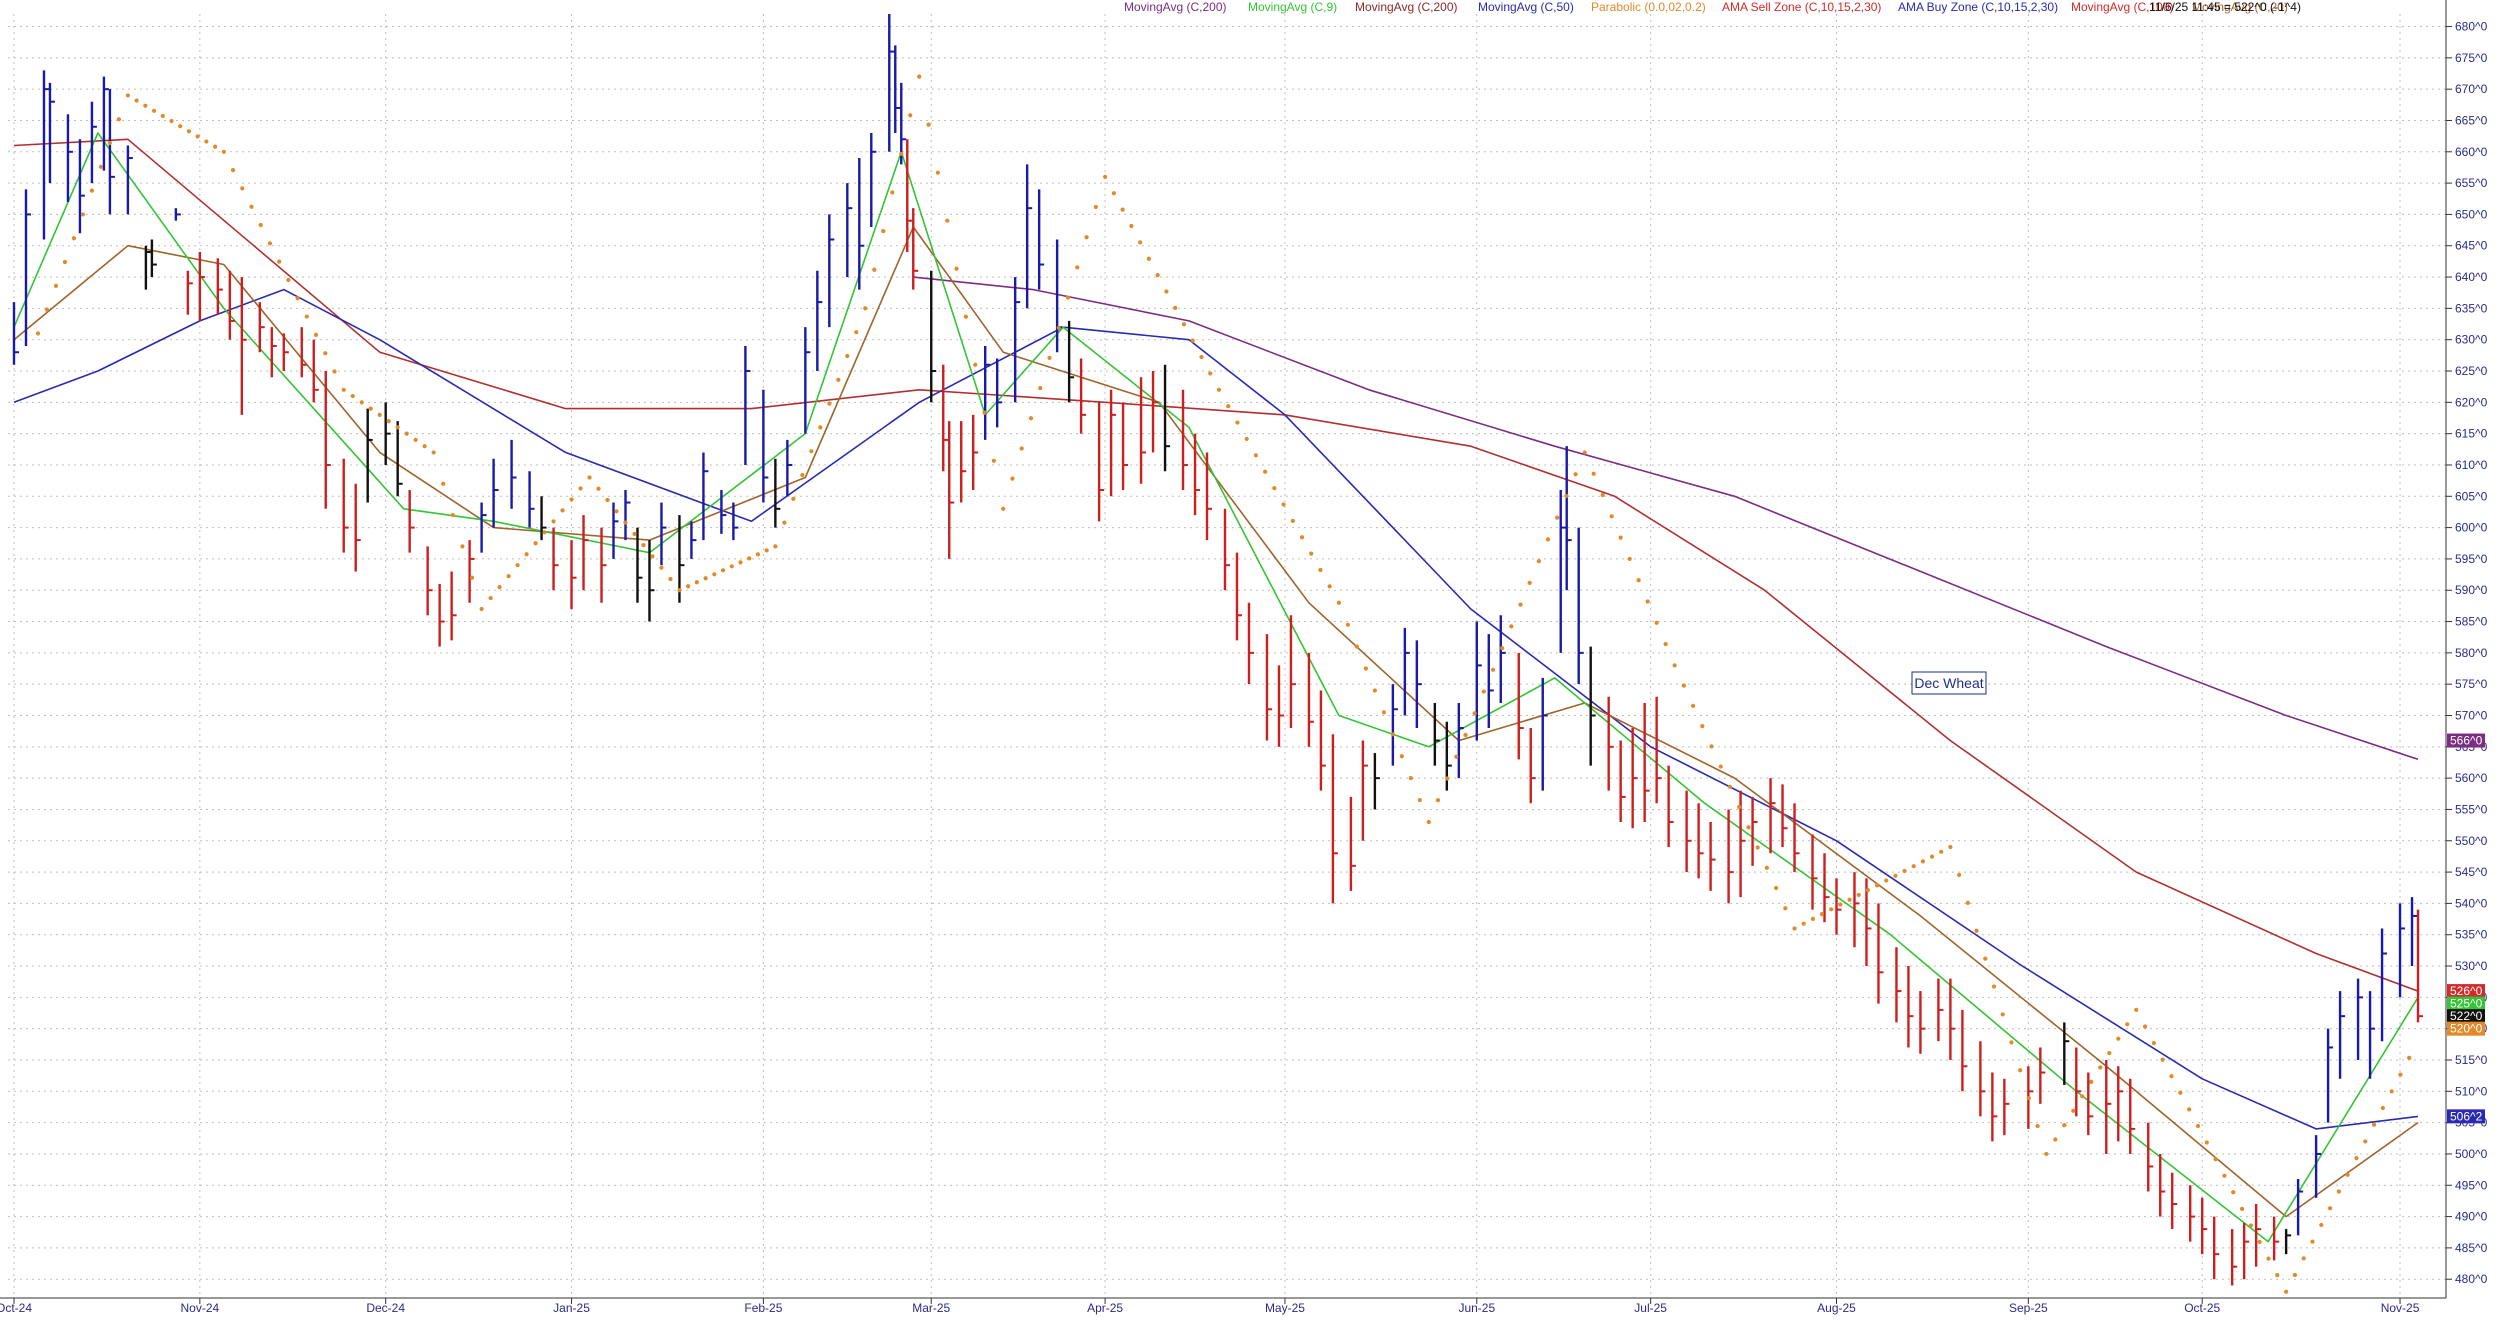 The height and width of the screenshot is (1320, 2500). What do you see at coordinates (931, 1308) in the screenshot?
I see `x-tick-label: Mar-25` at bounding box center [931, 1308].